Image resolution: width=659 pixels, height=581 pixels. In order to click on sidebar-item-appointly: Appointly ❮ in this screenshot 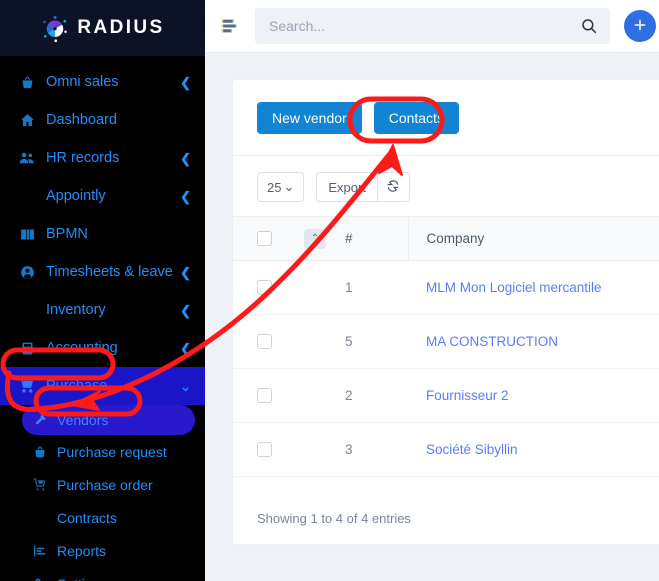, I will do `click(102, 196)`.